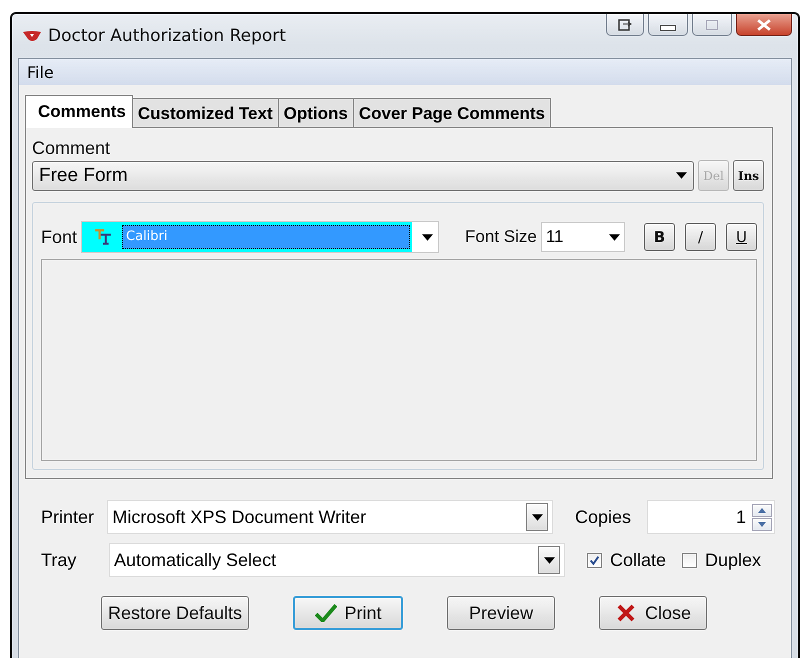 The height and width of the screenshot is (667, 806). Describe the element at coordinates (501, 237) in the screenshot. I see `font-size-label: Font Size` at that location.